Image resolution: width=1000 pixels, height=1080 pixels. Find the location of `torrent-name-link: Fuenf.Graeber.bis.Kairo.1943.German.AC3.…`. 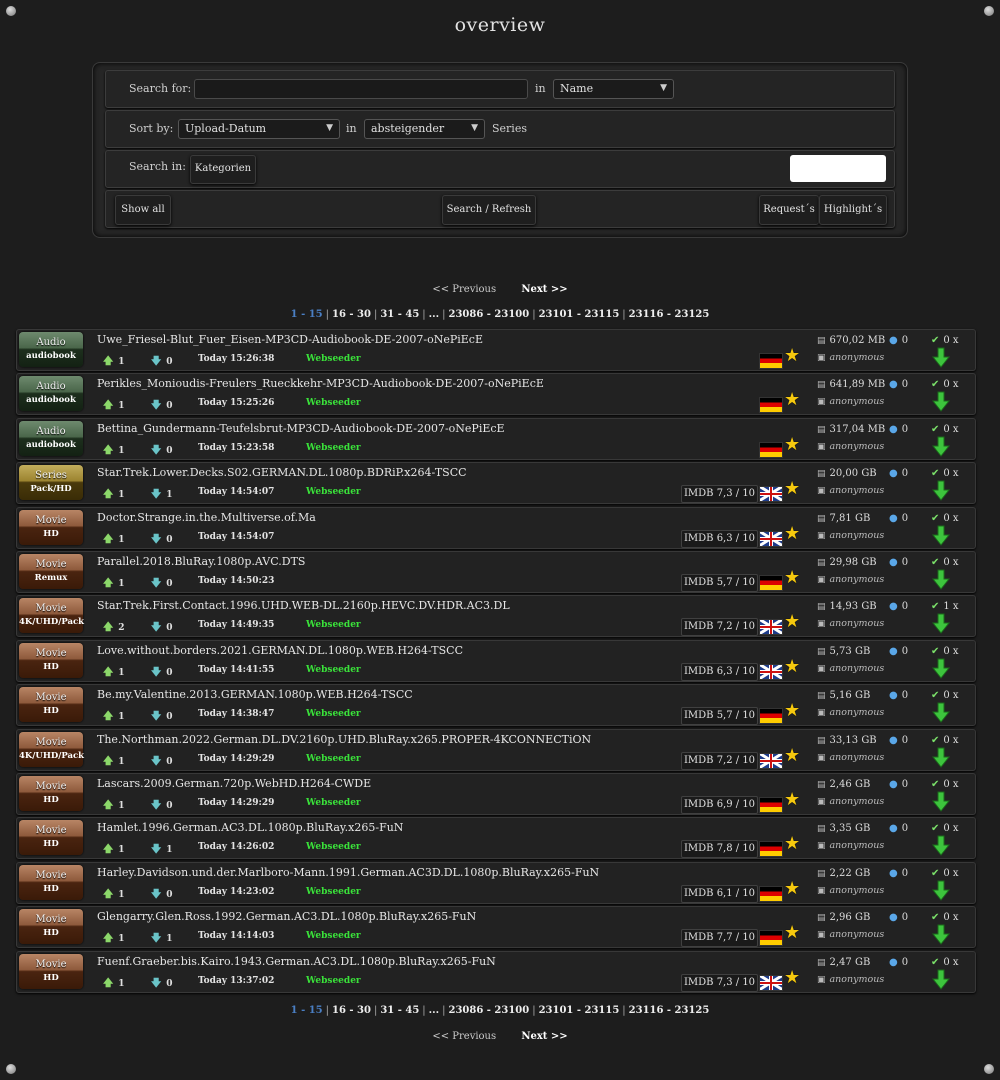

torrent-name-link: Fuenf.Graeber.bis.Kairo.1943.German.AC3.… is located at coordinates (296, 961).